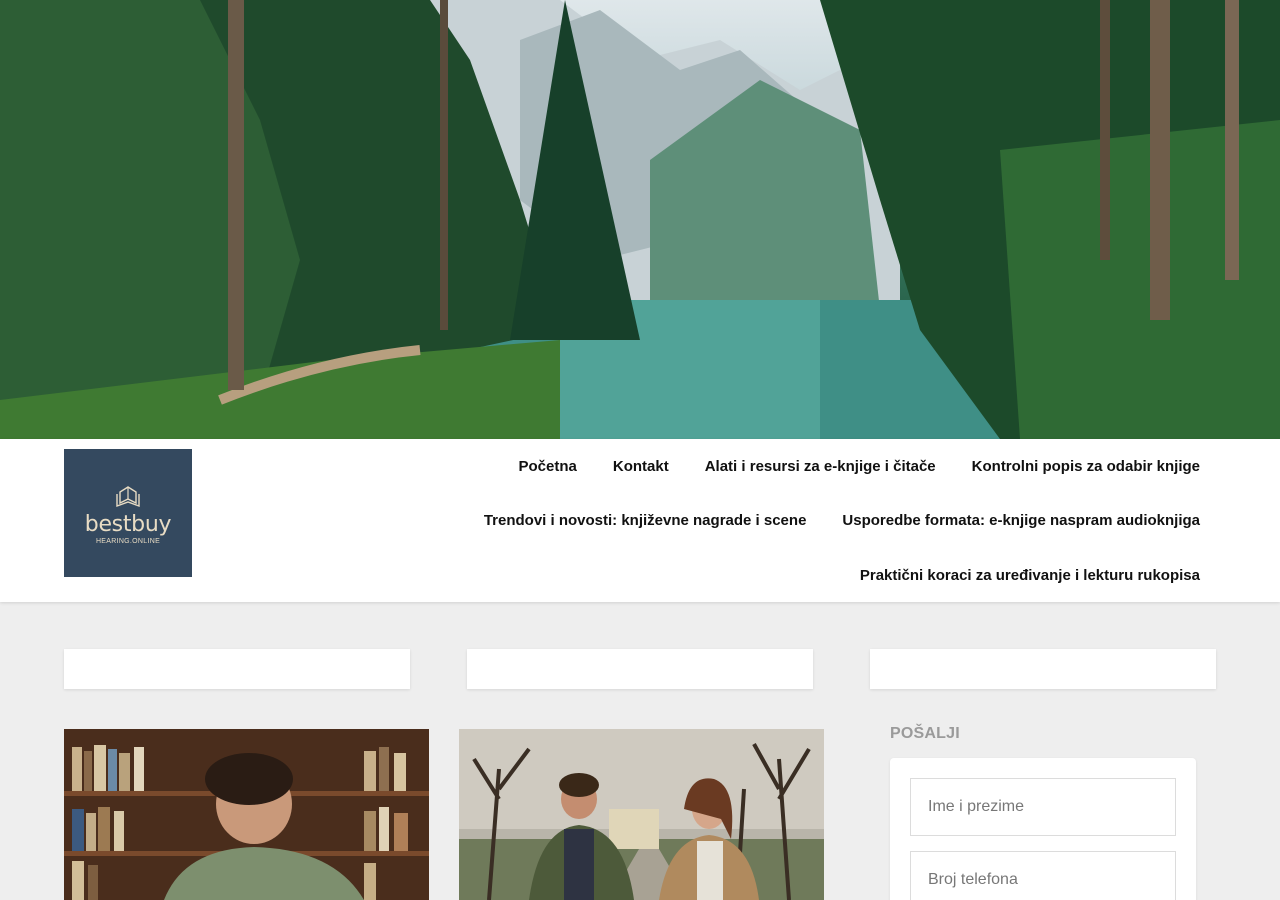 The height and width of the screenshot is (900, 1280). What do you see at coordinates (548, 466) in the screenshot?
I see `nav-item-pocetna: Početna` at bounding box center [548, 466].